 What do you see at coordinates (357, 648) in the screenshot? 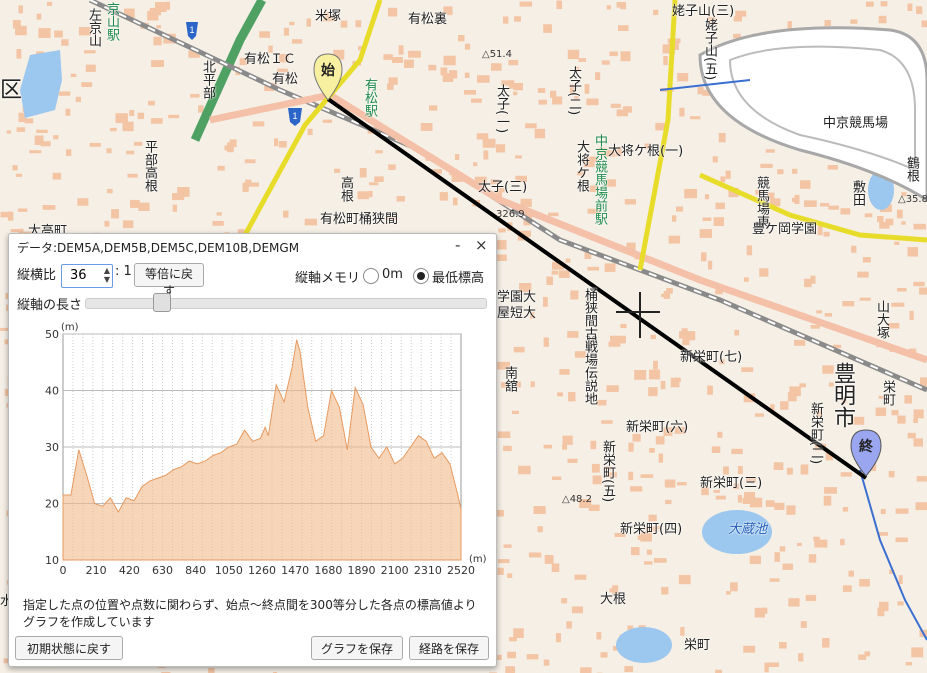
I see `save-graph-button: グラフを保存` at bounding box center [357, 648].